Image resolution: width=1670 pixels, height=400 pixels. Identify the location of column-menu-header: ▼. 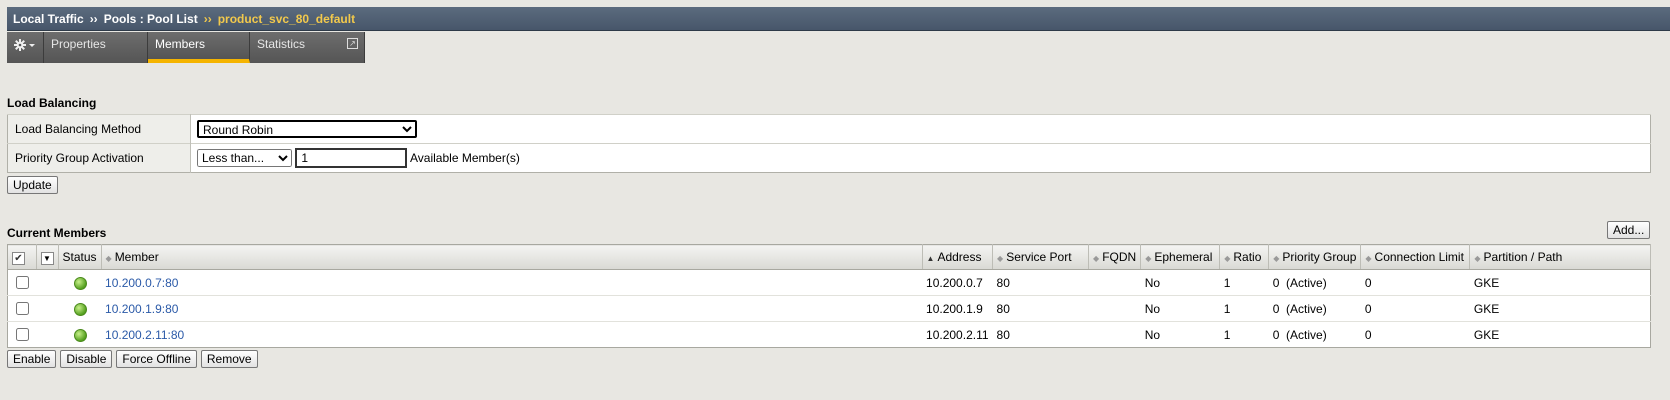
(47, 257).